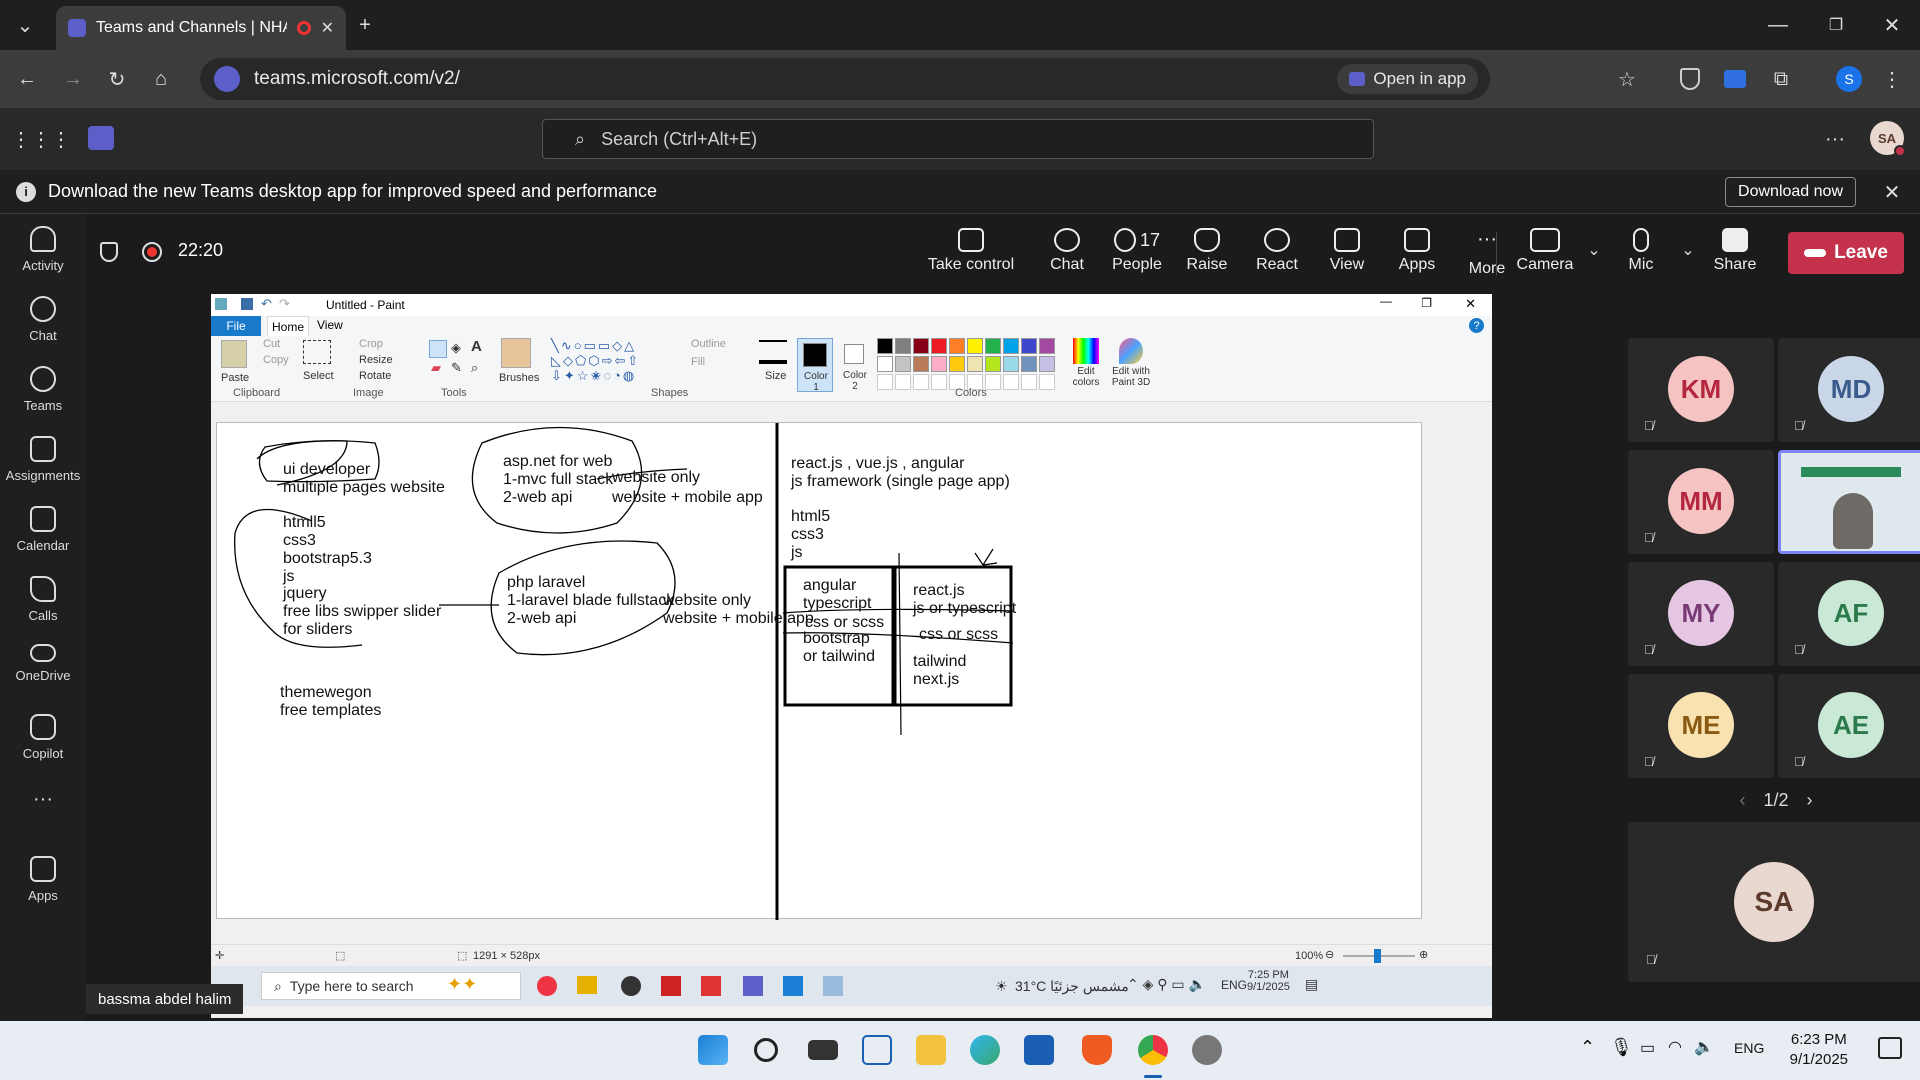  Describe the element at coordinates (711, 986) in the screenshot. I see `app-icon` at that location.